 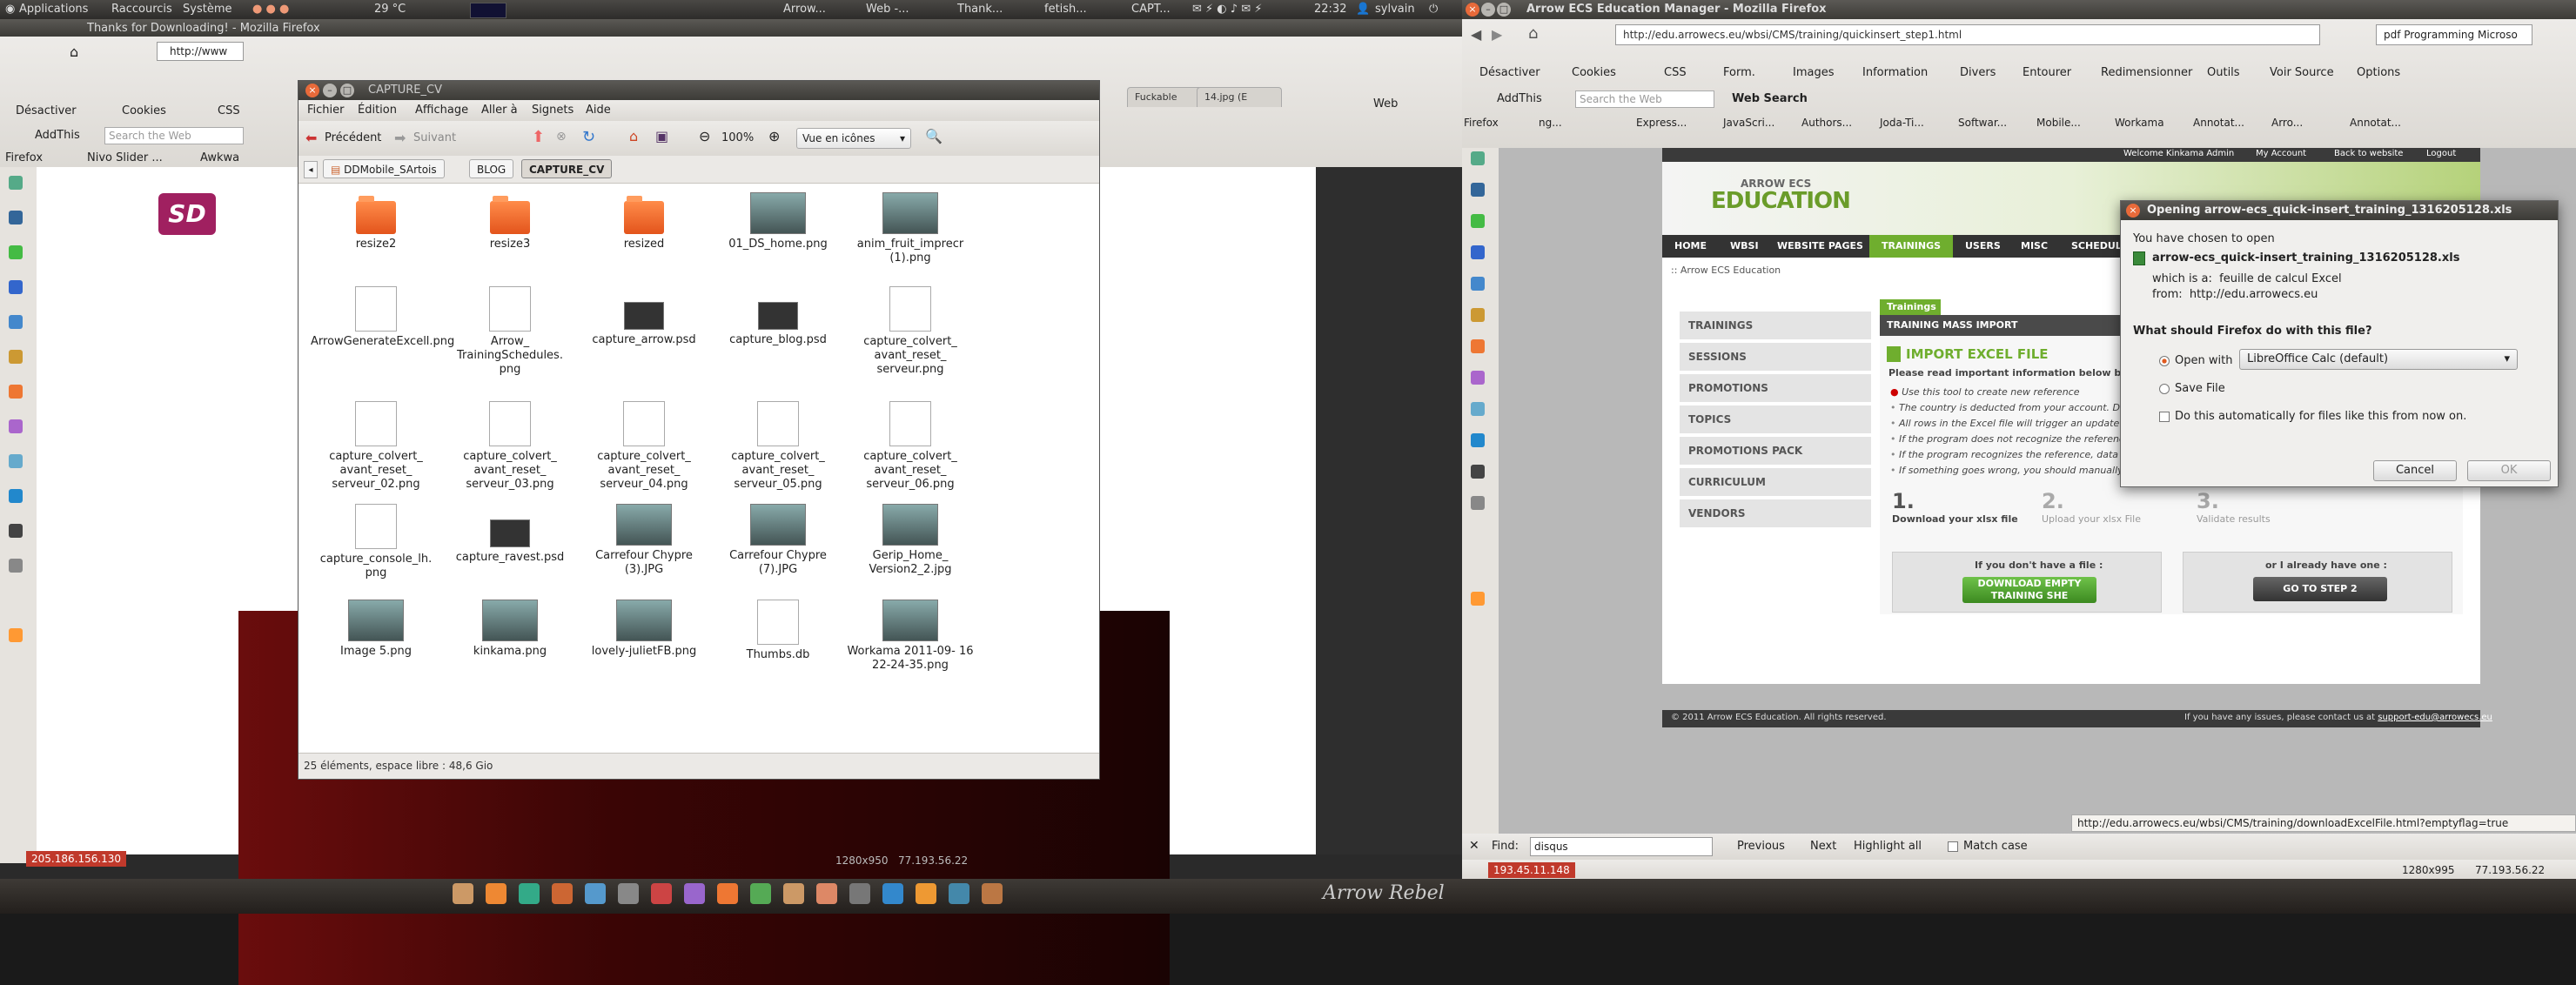 I want to click on save-file-radio, so click(x=2164, y=389).